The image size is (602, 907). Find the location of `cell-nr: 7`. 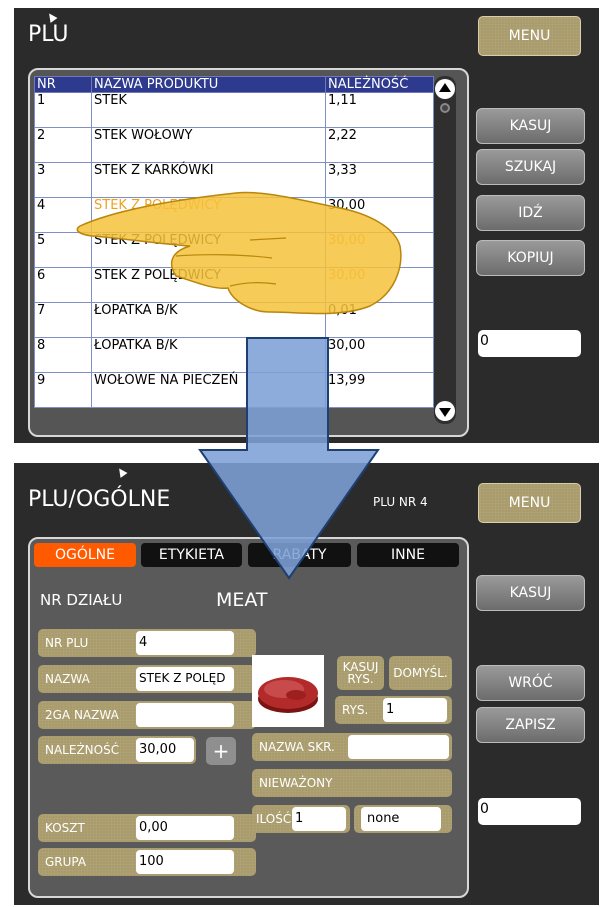

cell-nr: 7 is located at coordinates (63, 320).